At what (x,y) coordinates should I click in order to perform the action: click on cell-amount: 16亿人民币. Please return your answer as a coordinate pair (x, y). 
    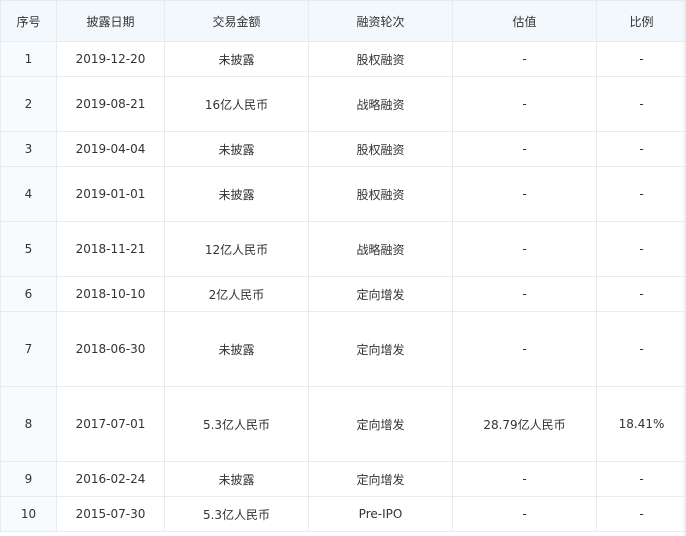
    Looking at the image, I should click on (236, 104).